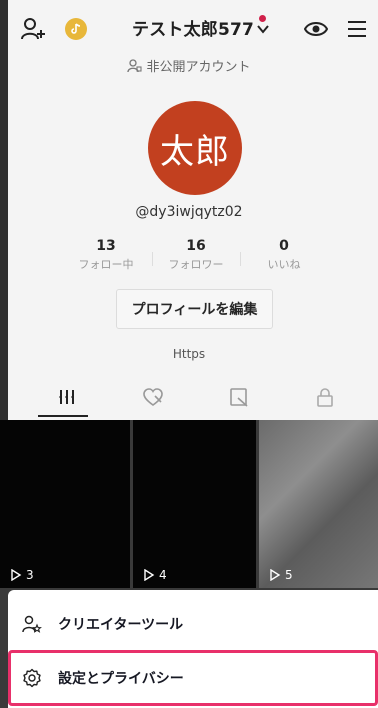  I want to click on active-tab-indicator, so click(63, 416).